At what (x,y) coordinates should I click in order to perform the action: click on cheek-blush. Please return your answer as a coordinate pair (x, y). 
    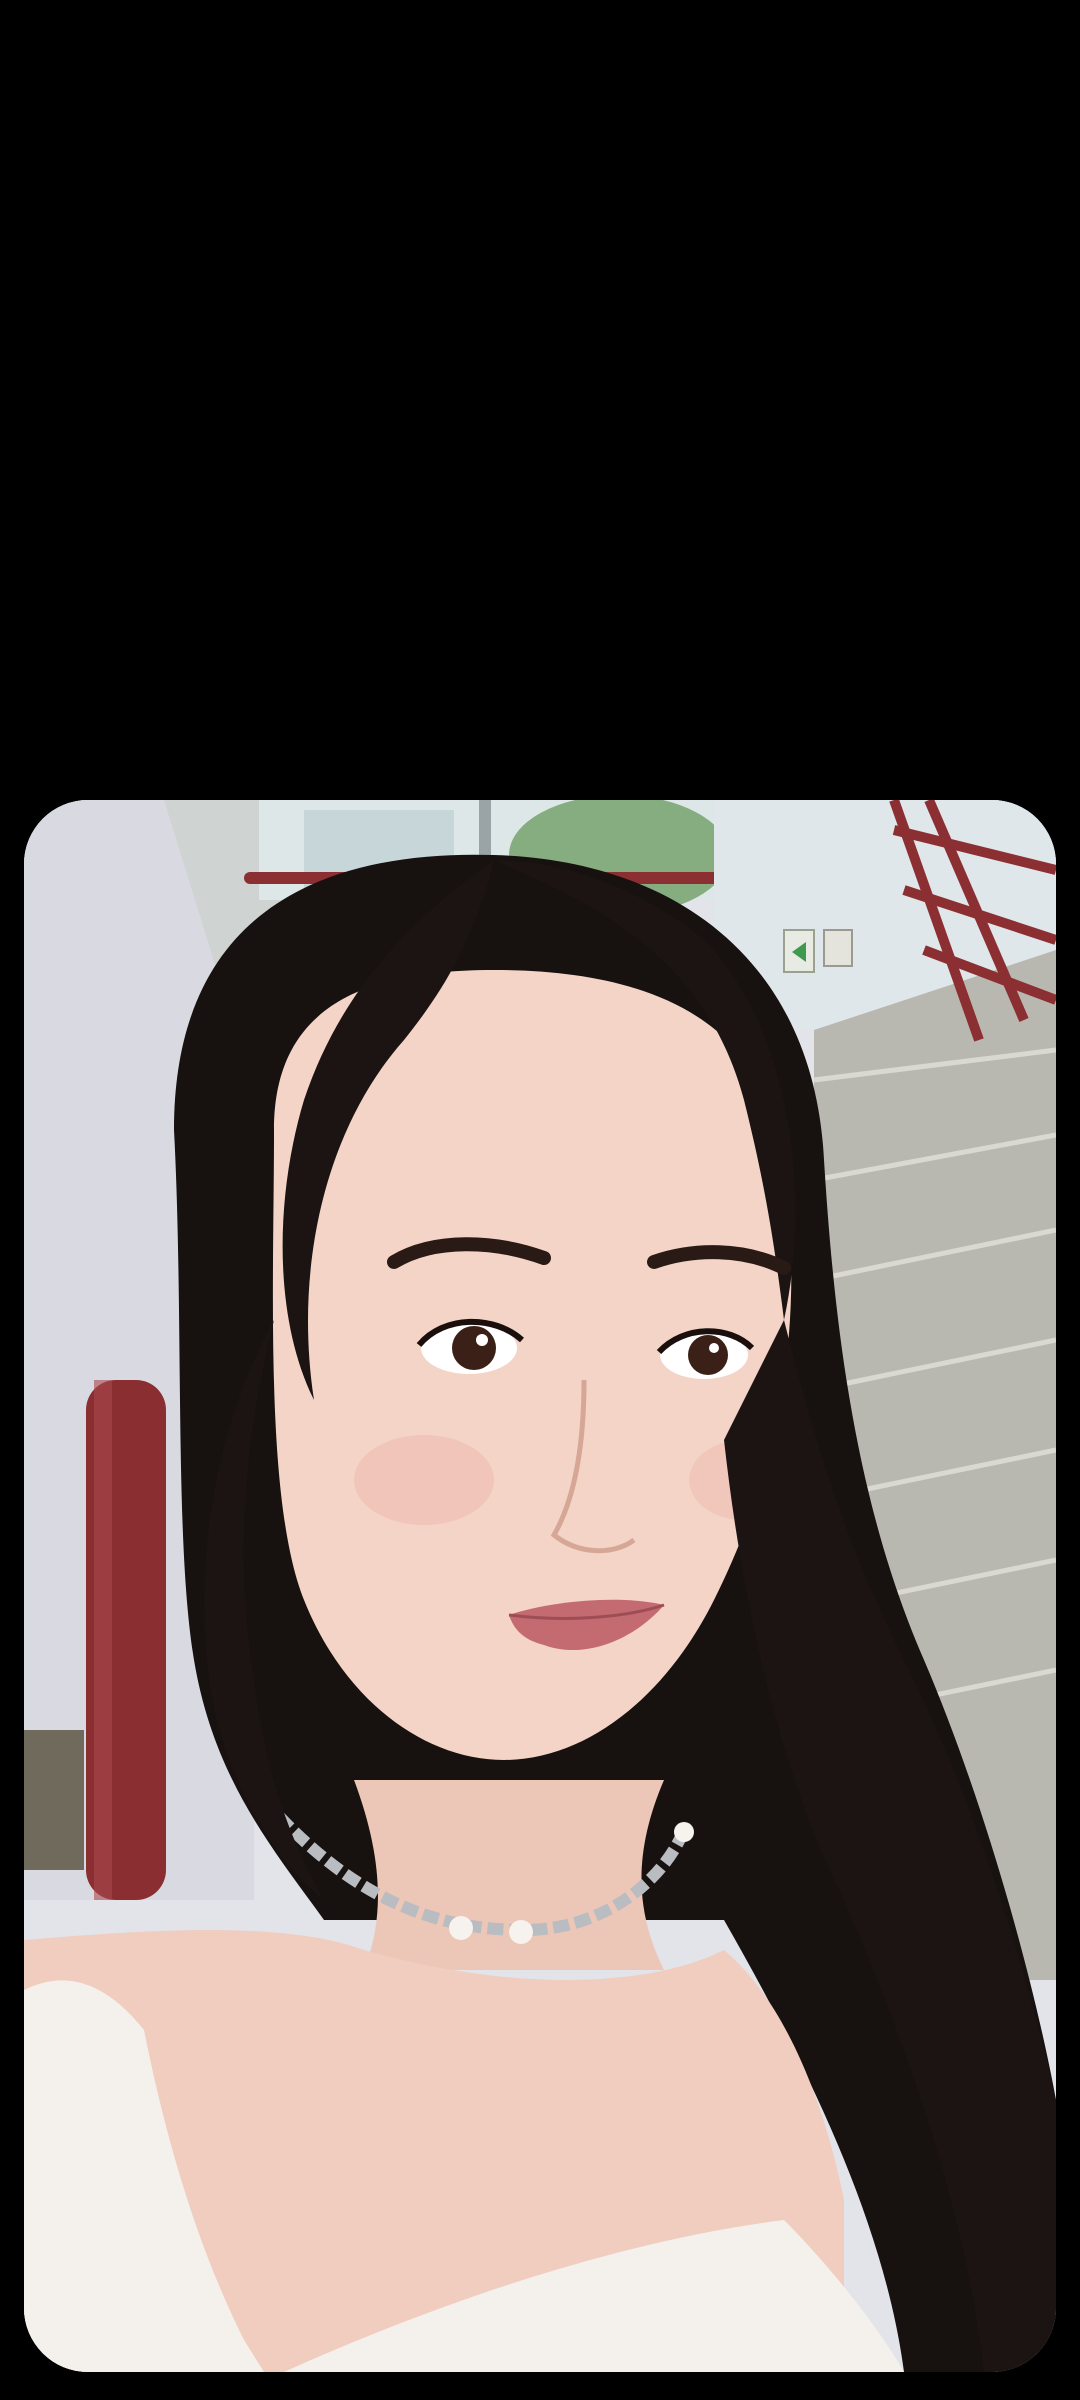
    Looking at the image, I should click on (424, 1480).